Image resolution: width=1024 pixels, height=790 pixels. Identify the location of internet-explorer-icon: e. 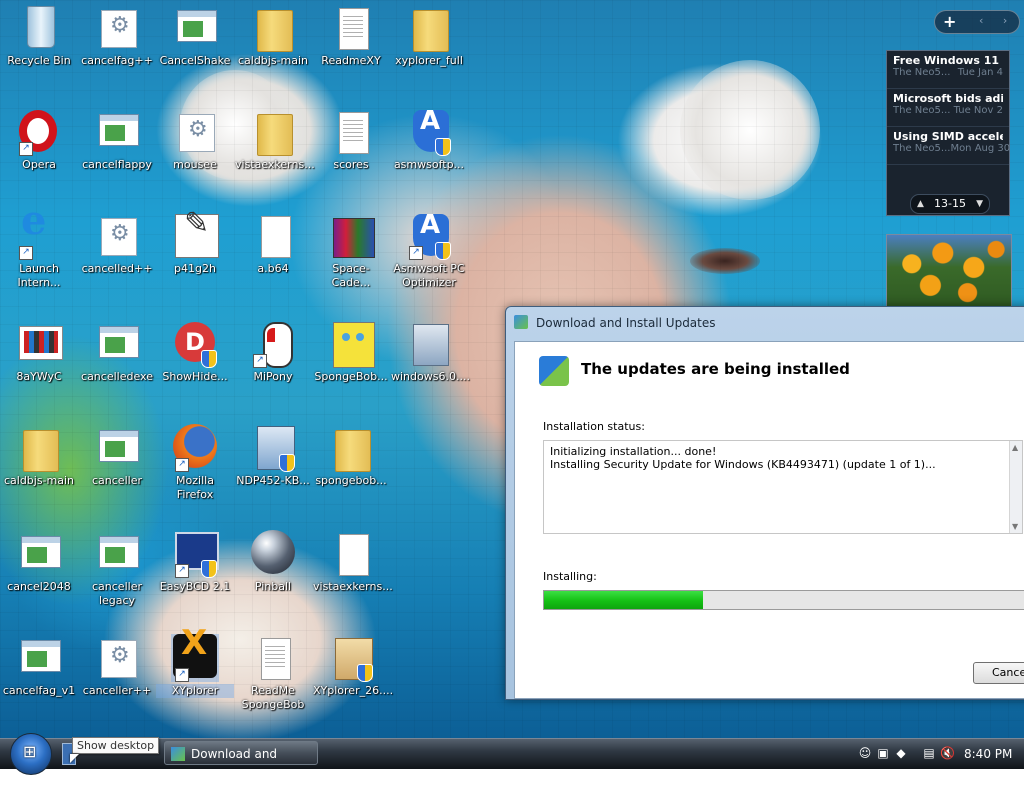
(34, 220).